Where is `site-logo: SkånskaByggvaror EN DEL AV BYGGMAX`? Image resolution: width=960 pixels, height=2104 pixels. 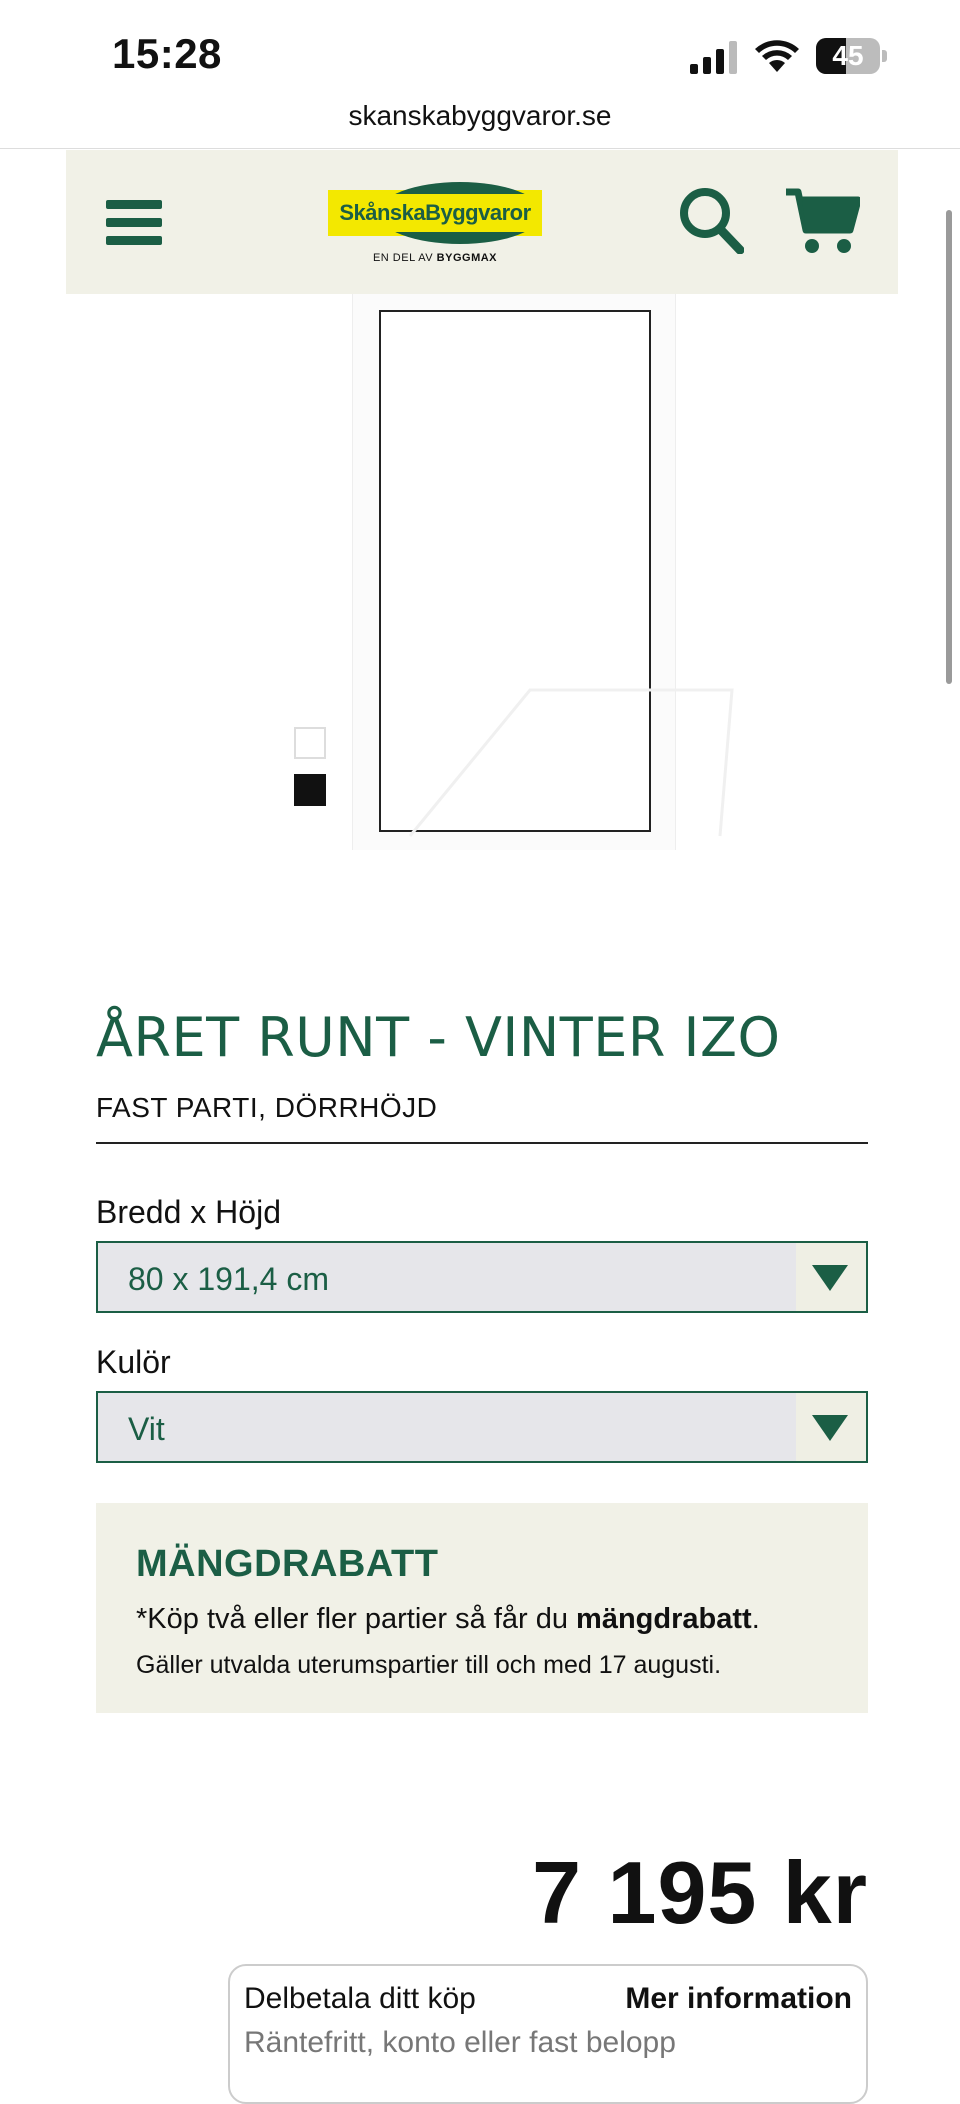 site-logo: SkånskaByggvaror EN DEL AV BYGGMAX is located at coordinates (435, 225).